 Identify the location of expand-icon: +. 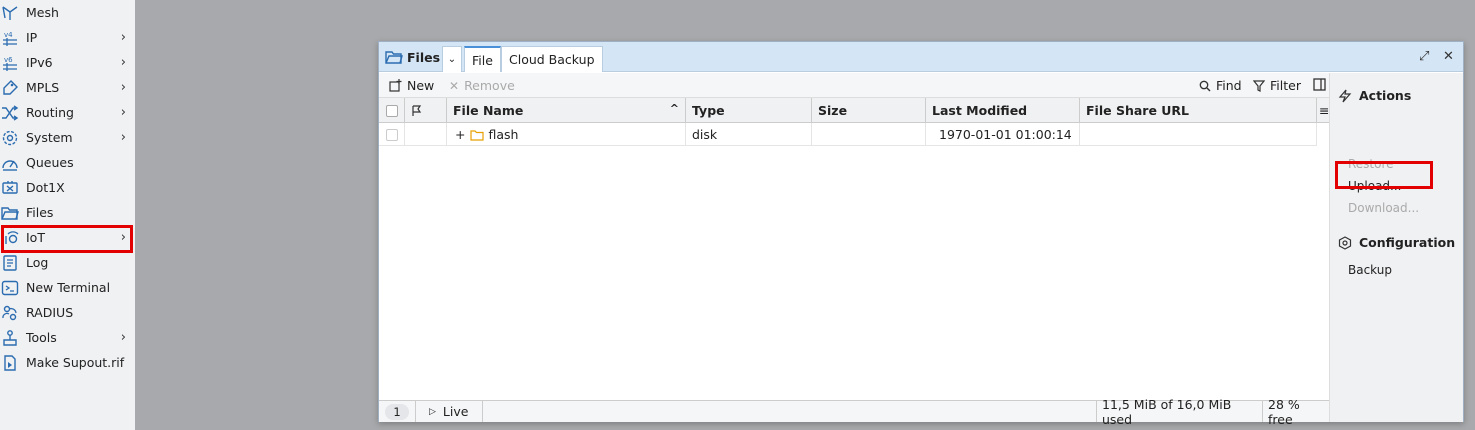
(460, 134).